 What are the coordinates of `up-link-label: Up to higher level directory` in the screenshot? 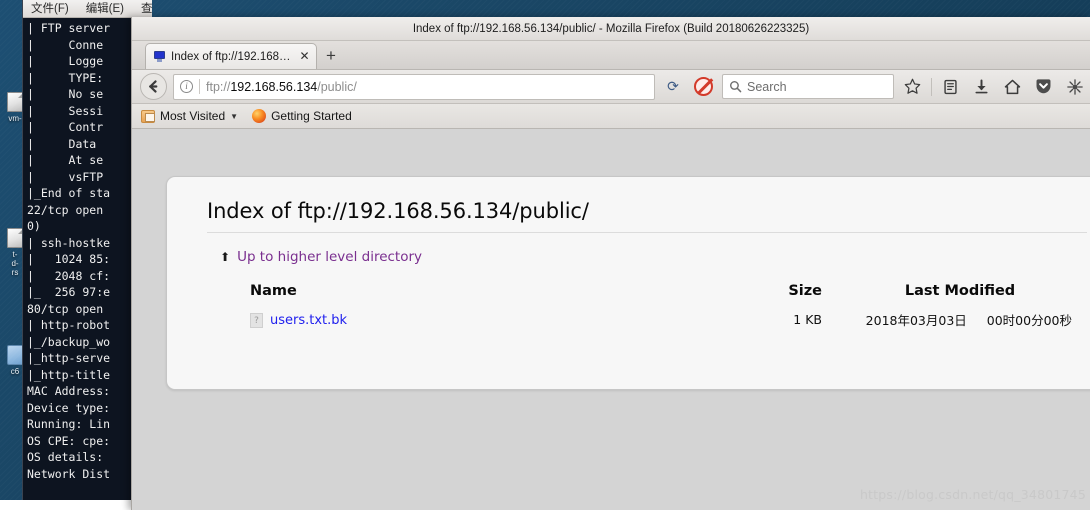 It's located at (329, 257).